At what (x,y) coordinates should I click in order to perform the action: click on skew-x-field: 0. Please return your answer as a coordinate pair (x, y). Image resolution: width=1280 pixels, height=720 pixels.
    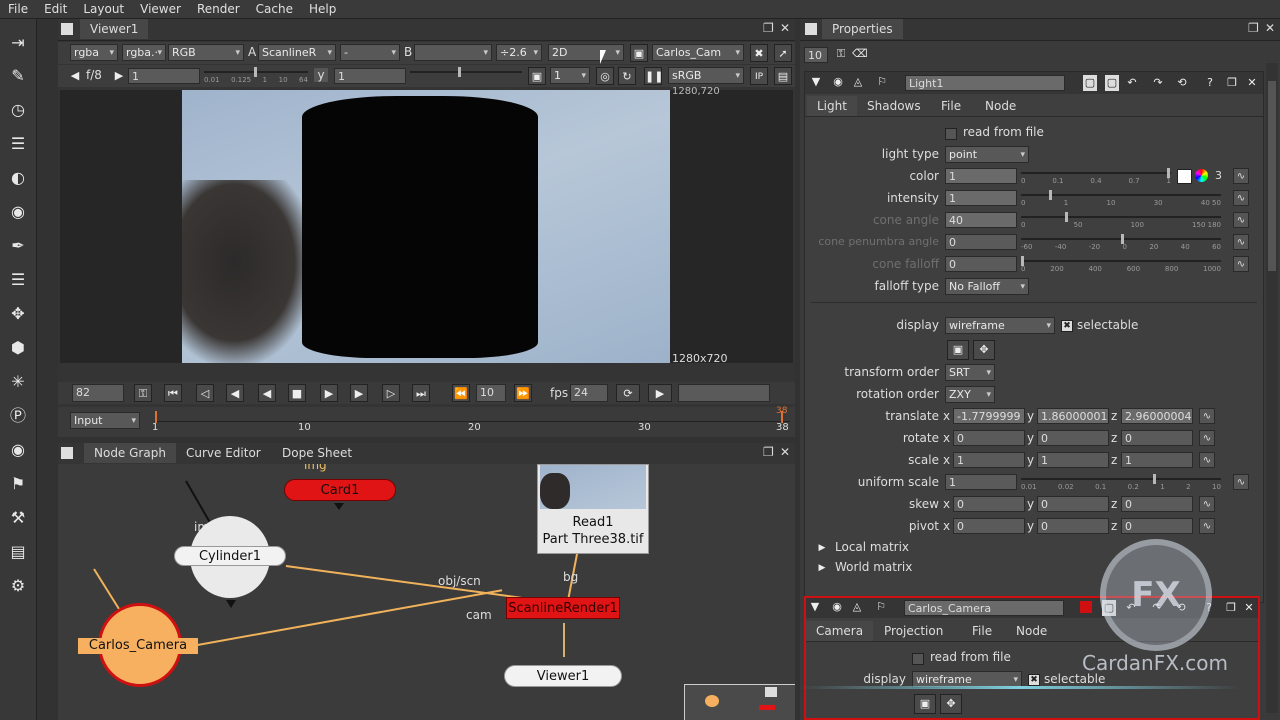
    Looking at the image, I should click on (989, 504).